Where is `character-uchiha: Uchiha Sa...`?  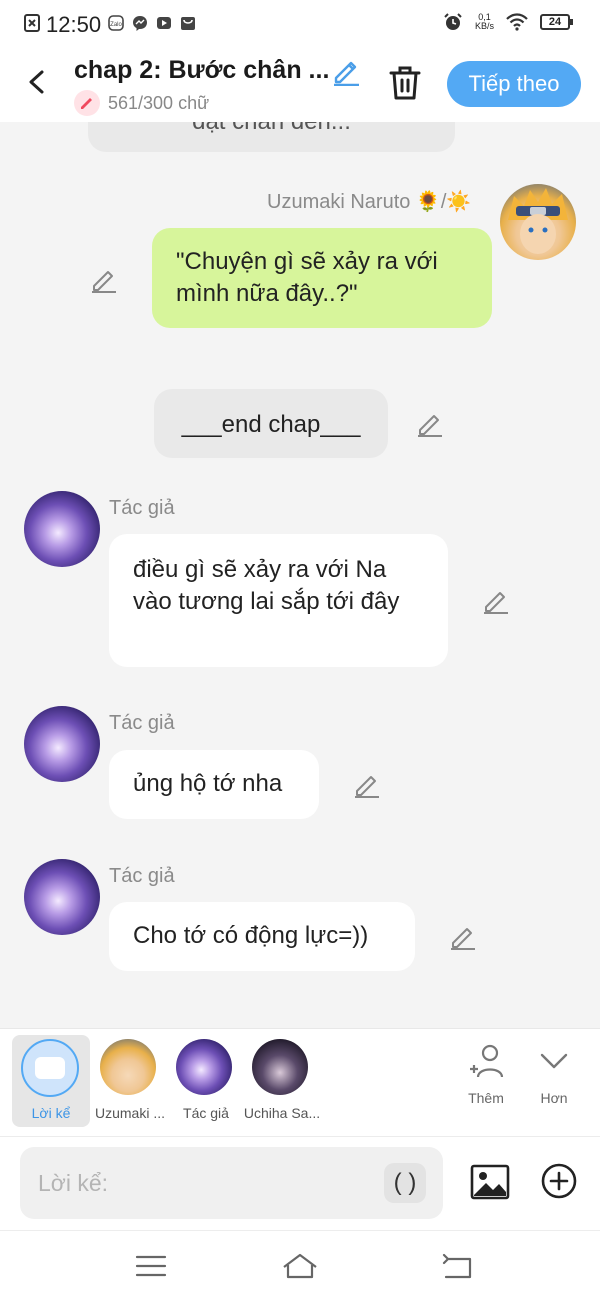
character-uchiha: Uchiha Sa... is located at coordinates (282, 1077).